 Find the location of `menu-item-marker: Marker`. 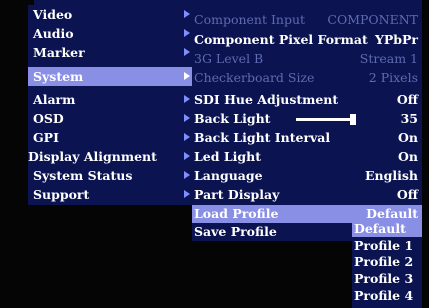

menu-item-marker: Marker is located at coordinates (110, 52).